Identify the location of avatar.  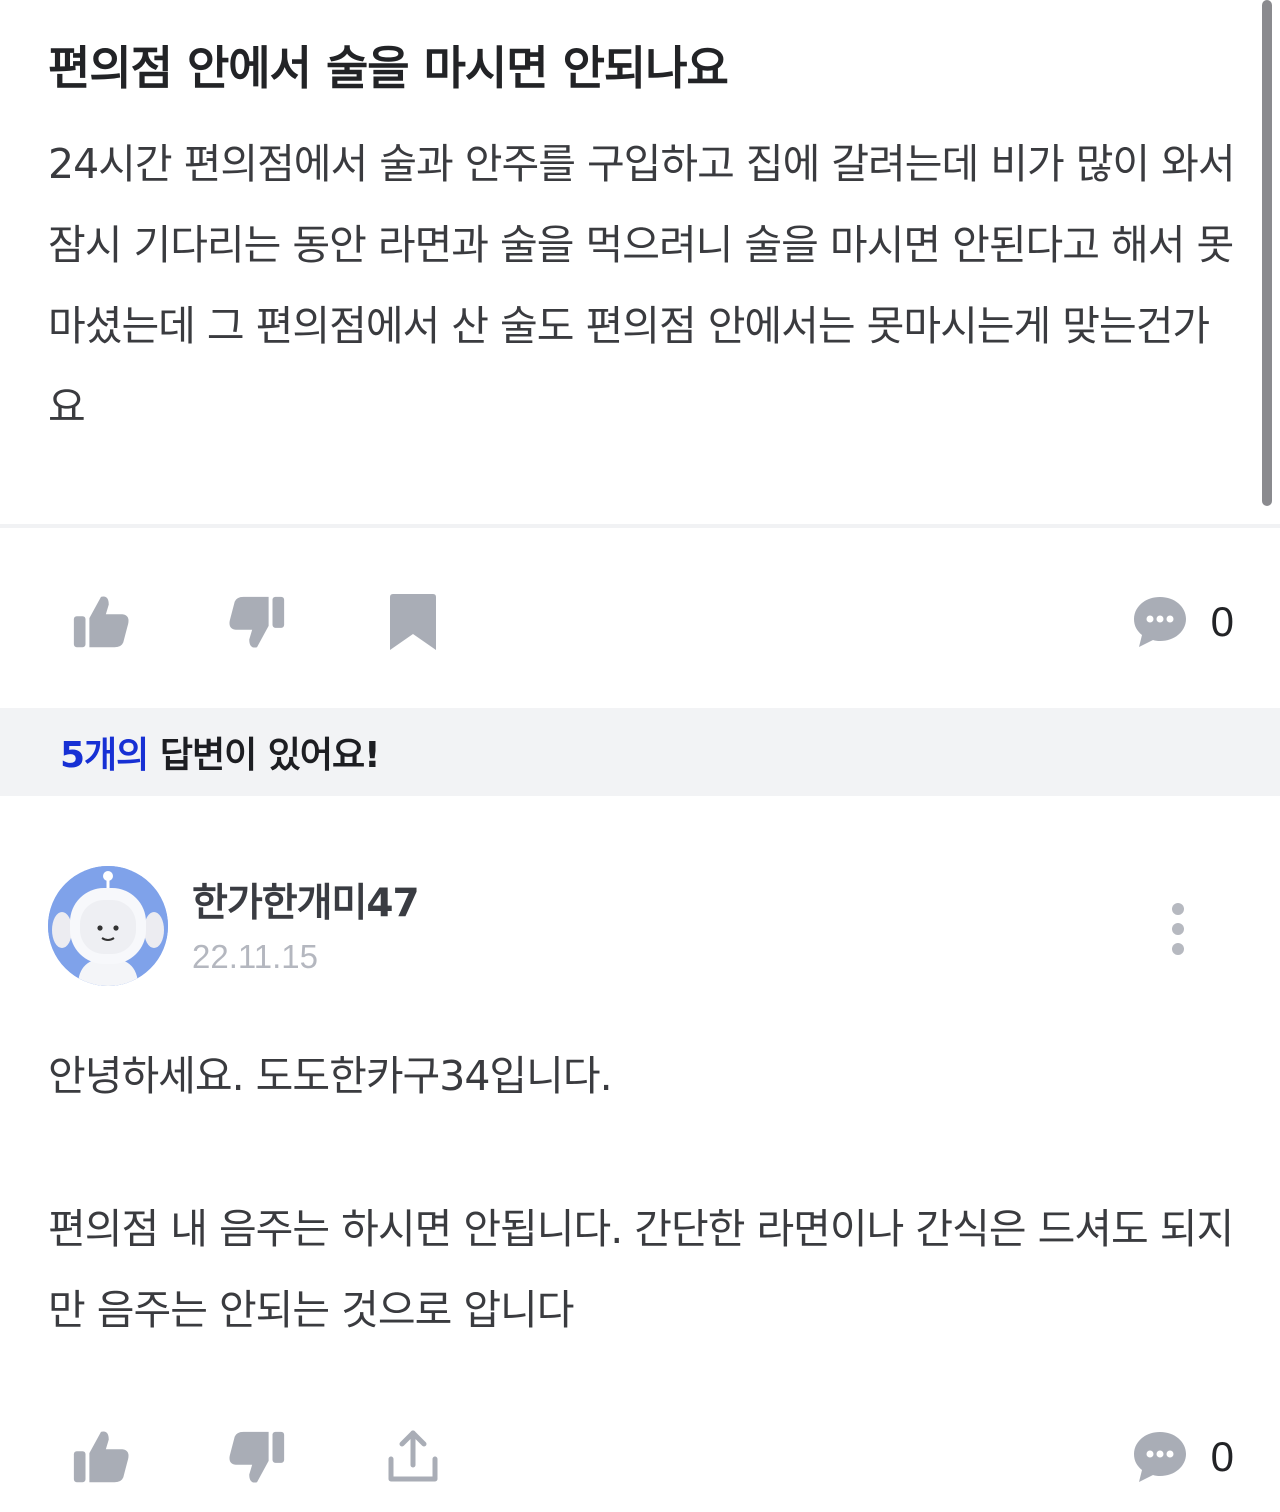
(108, 926).